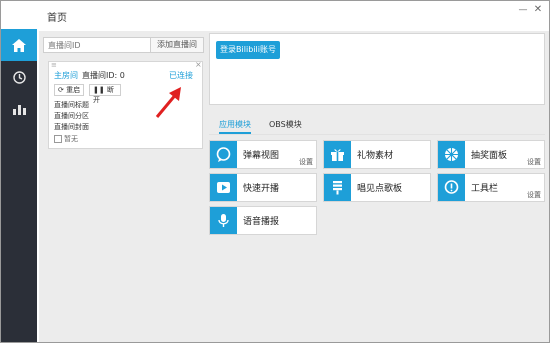 The image size is (550, 343). I want to click on login-panel: 登录Bilibili账号, so click(377, 69).